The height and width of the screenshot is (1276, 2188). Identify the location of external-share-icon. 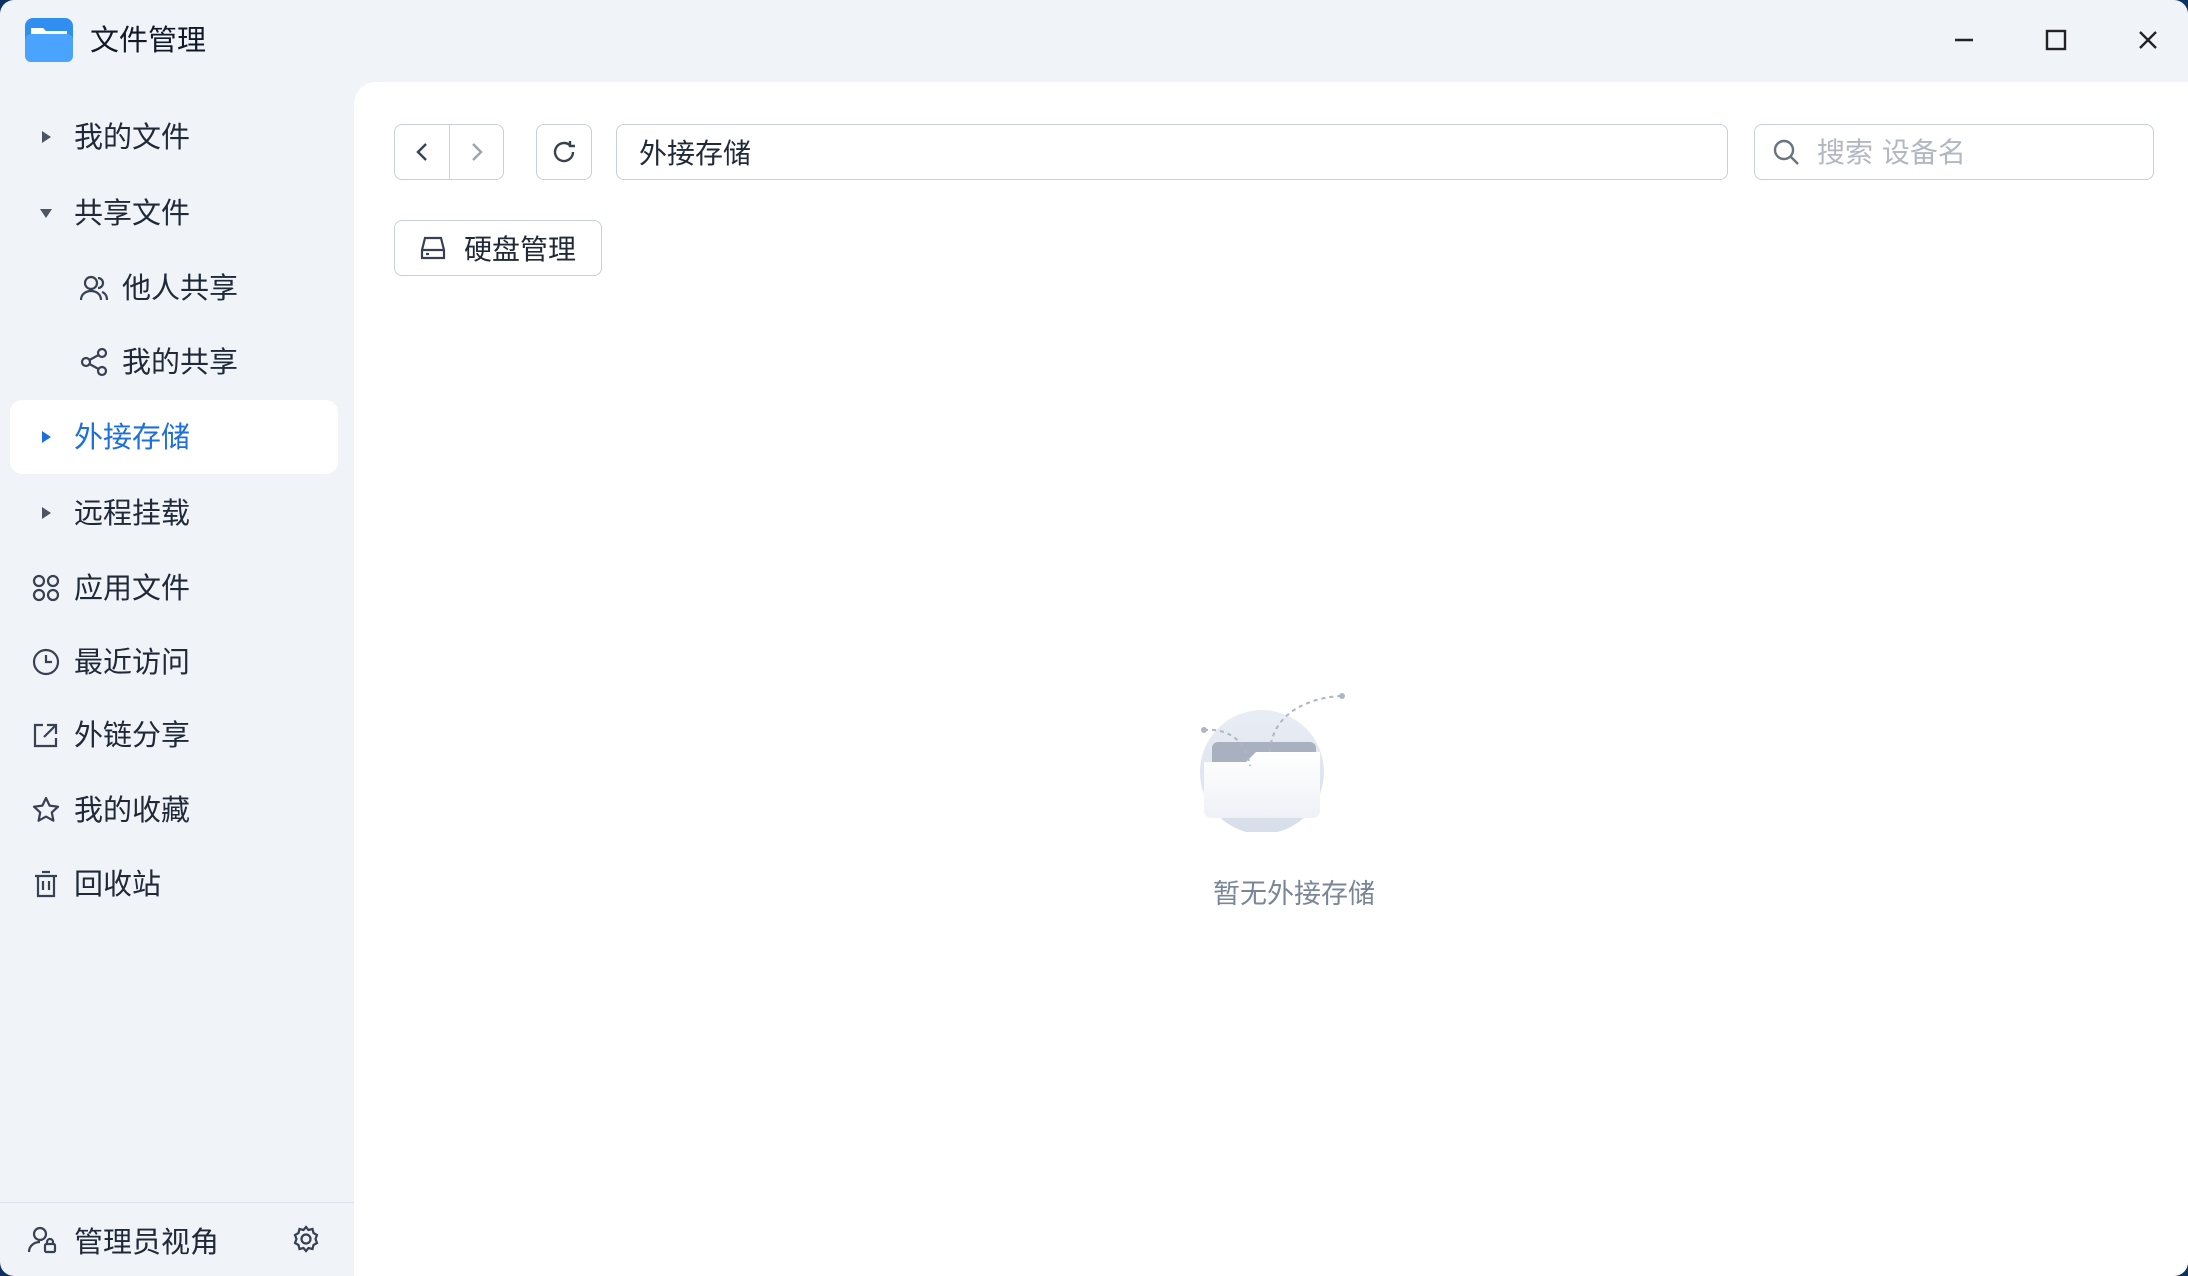
(42, 735).